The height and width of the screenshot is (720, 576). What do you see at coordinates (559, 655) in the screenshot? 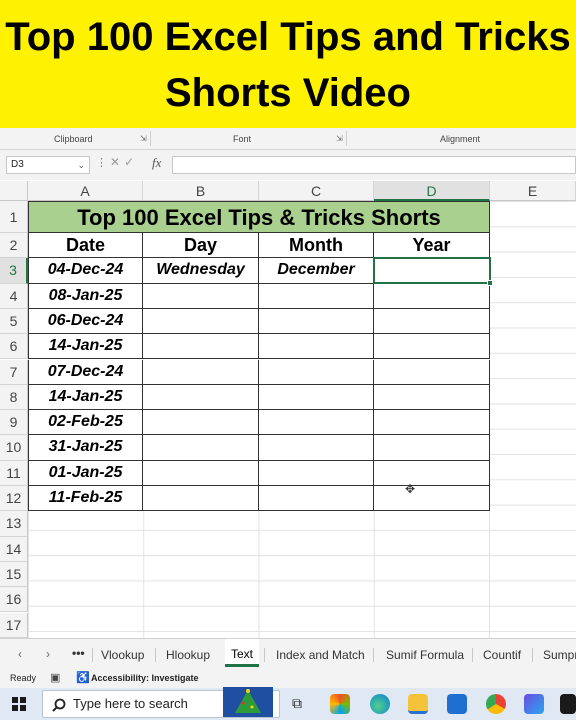
I see `tab-sumproduct: Sumpr` at bounding box center [559, 655].